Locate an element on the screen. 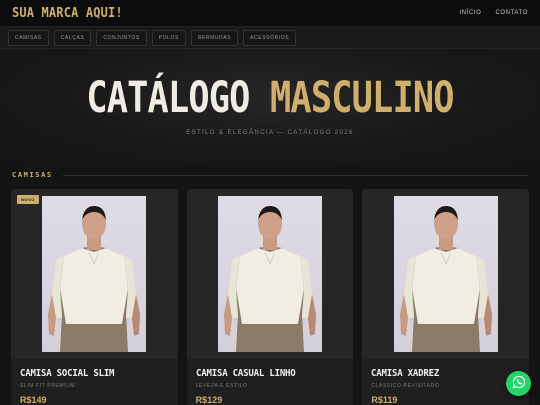 The width and height of the screenshot is (540, 405). category-bermudas-button: BERMUDAS is located at coordinates (214, 37).